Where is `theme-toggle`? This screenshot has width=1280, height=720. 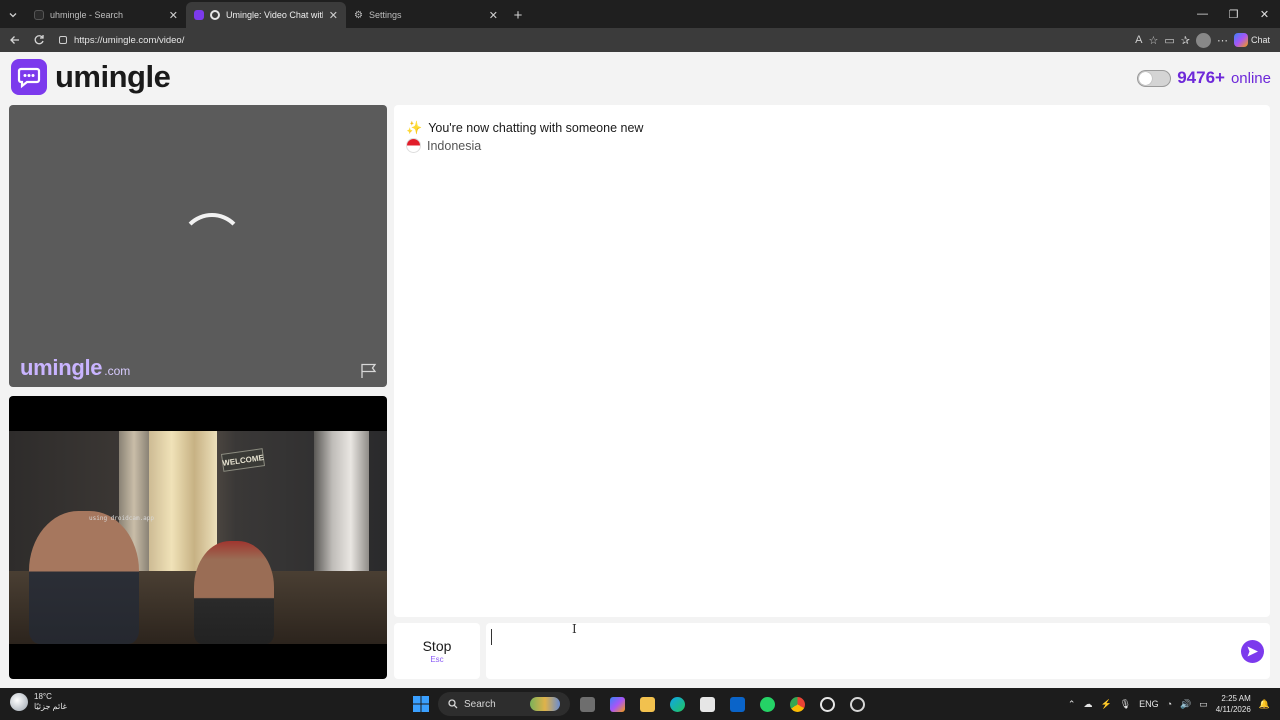 theme-toggle is located at coordinates (1154, 78).